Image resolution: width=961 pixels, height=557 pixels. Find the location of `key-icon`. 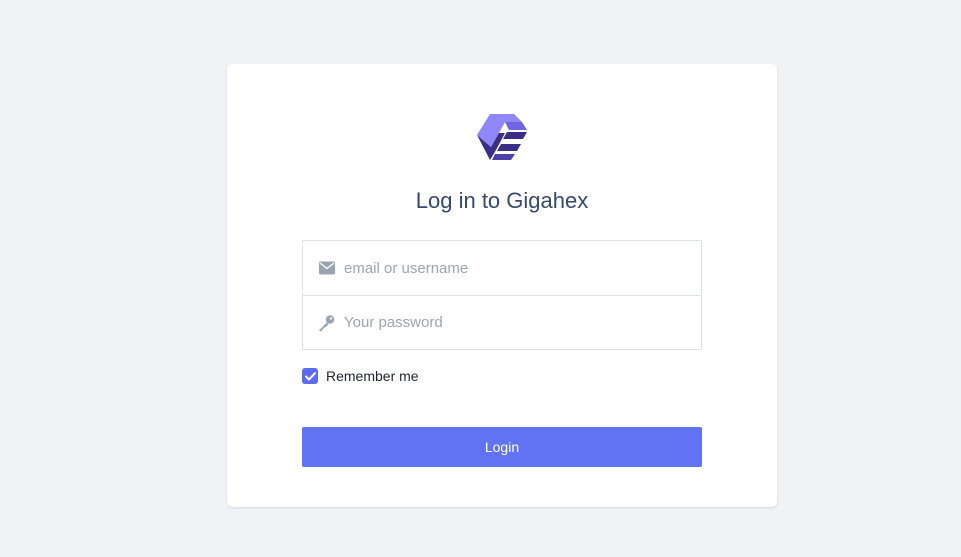

key-icon is located at coordinates (326, 322).